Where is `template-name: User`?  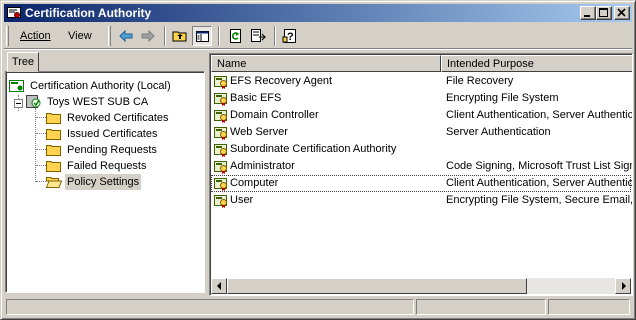 template-name: User is located at coordinates (242, 200).